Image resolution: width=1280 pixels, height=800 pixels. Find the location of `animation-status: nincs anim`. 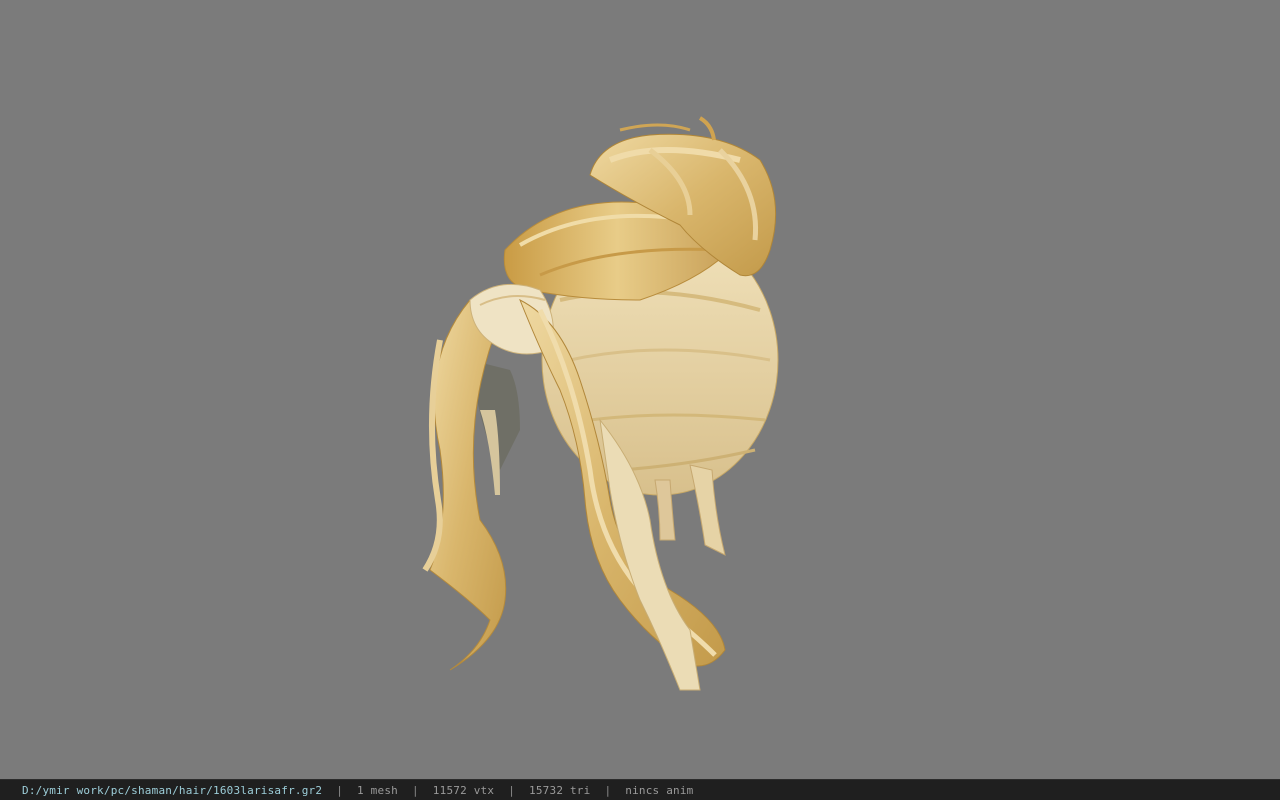

animation-status: nincs anim is located at coordinates (659, 790).